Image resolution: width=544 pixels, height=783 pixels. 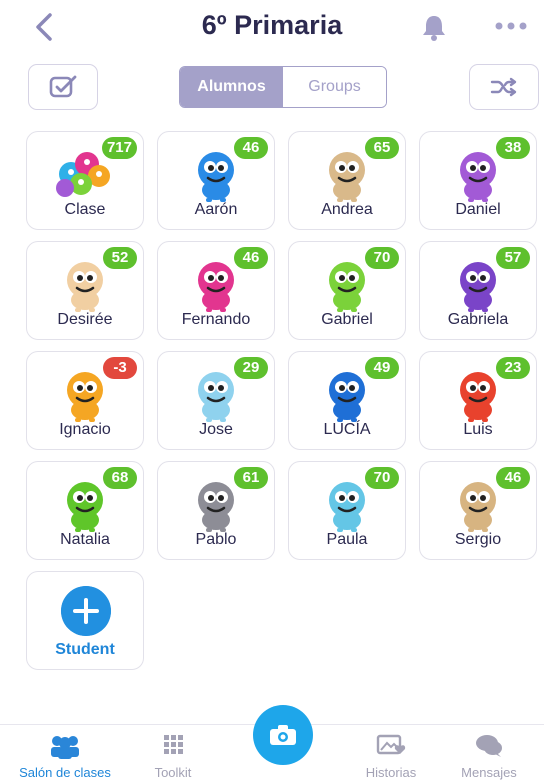 I want to click on student-card: 38 Daniel, so click(x=478, y=180).